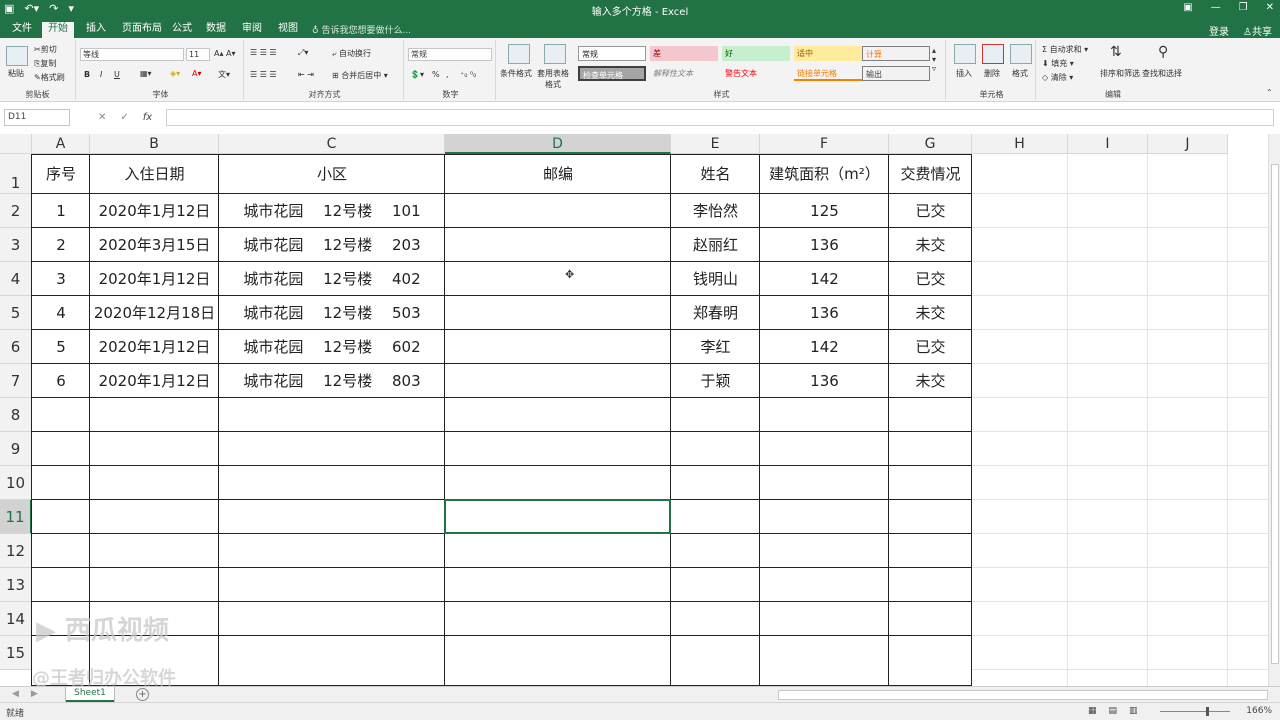 The height and width of the screenshot is (720, 1280). Describe the element at coordinates (447, 74) in the screenshot. I see `comma-button: ,` at that location.